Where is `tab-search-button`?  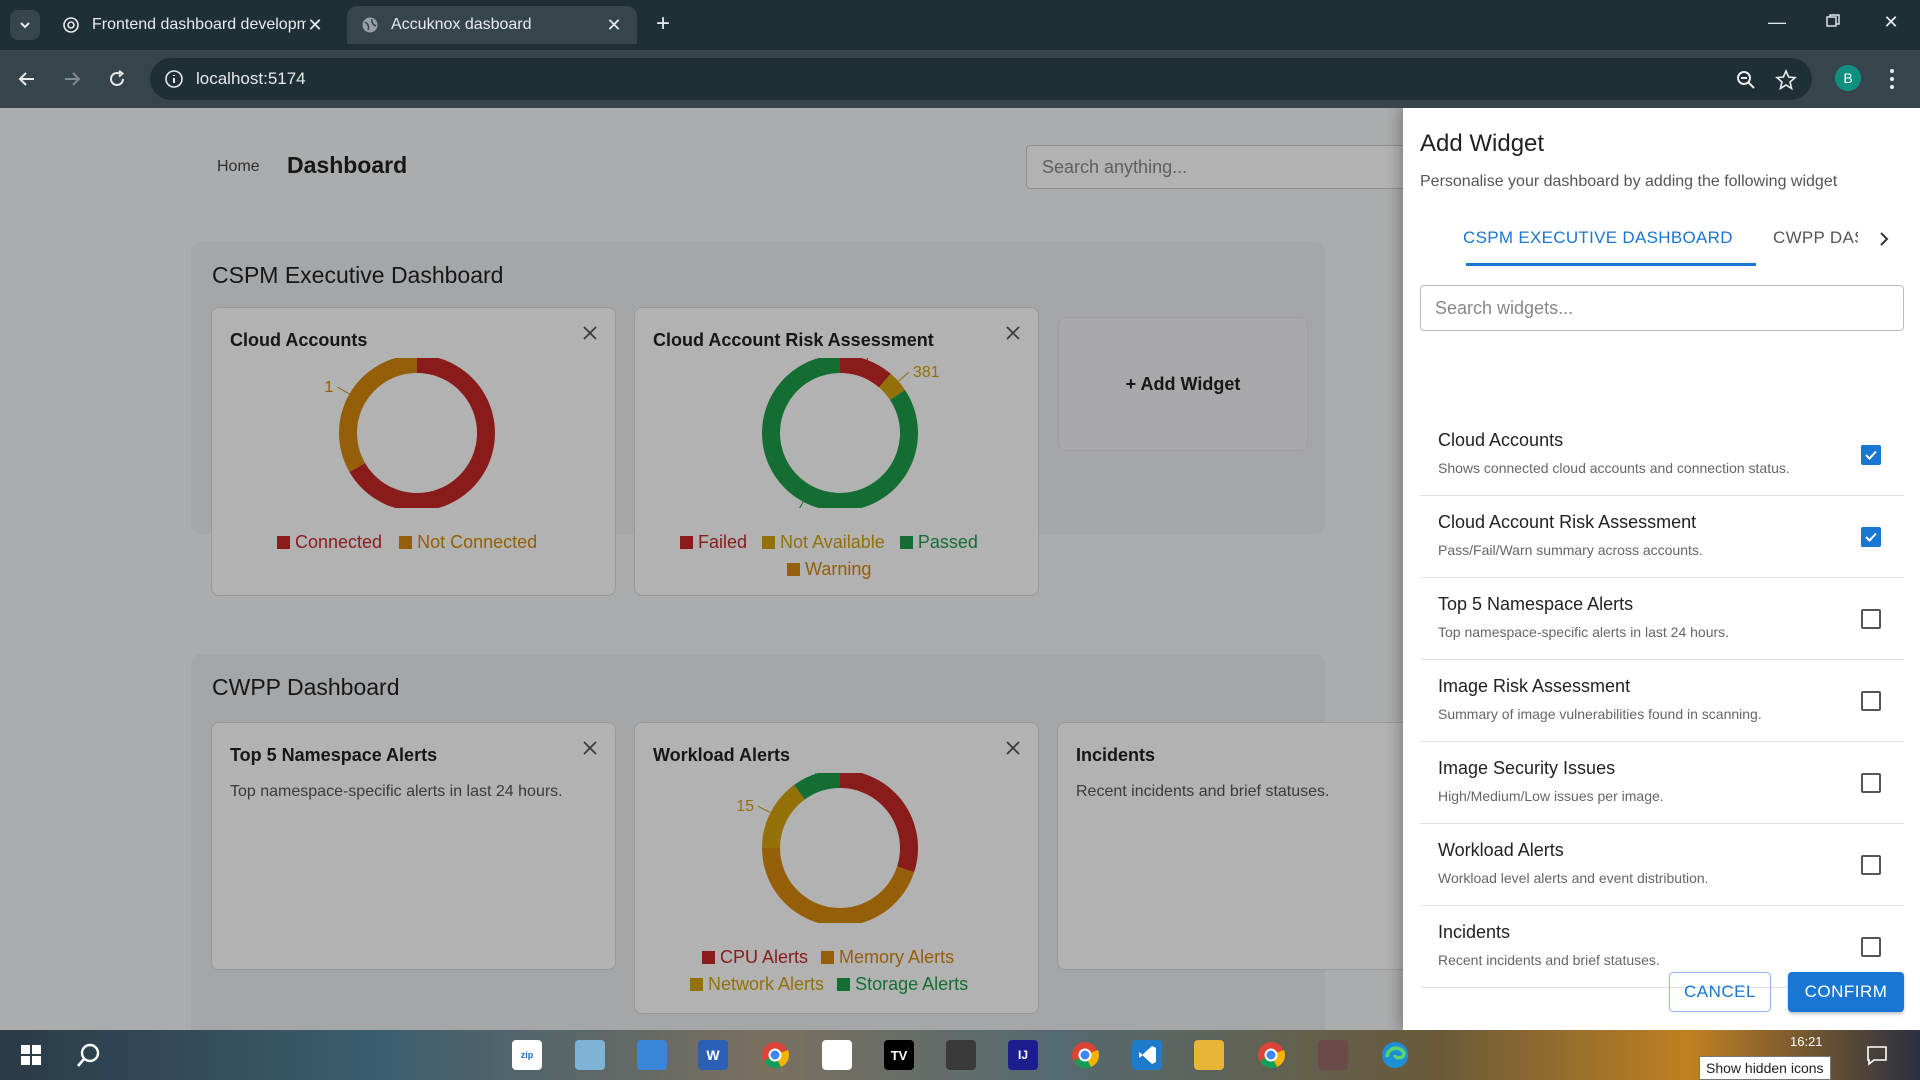 tab-search-button is located at coordinates (25, 25).